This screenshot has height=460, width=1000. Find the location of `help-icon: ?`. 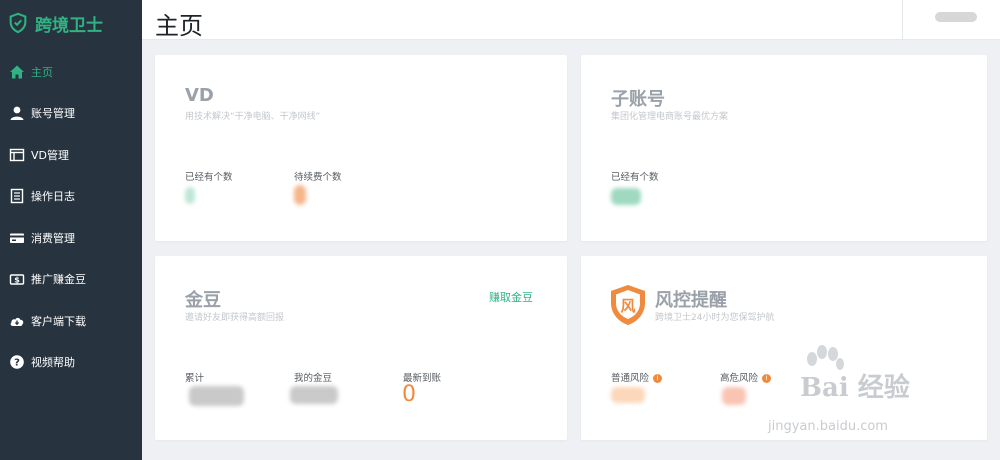

help-icon: ? is located at coordinates (17, 362).